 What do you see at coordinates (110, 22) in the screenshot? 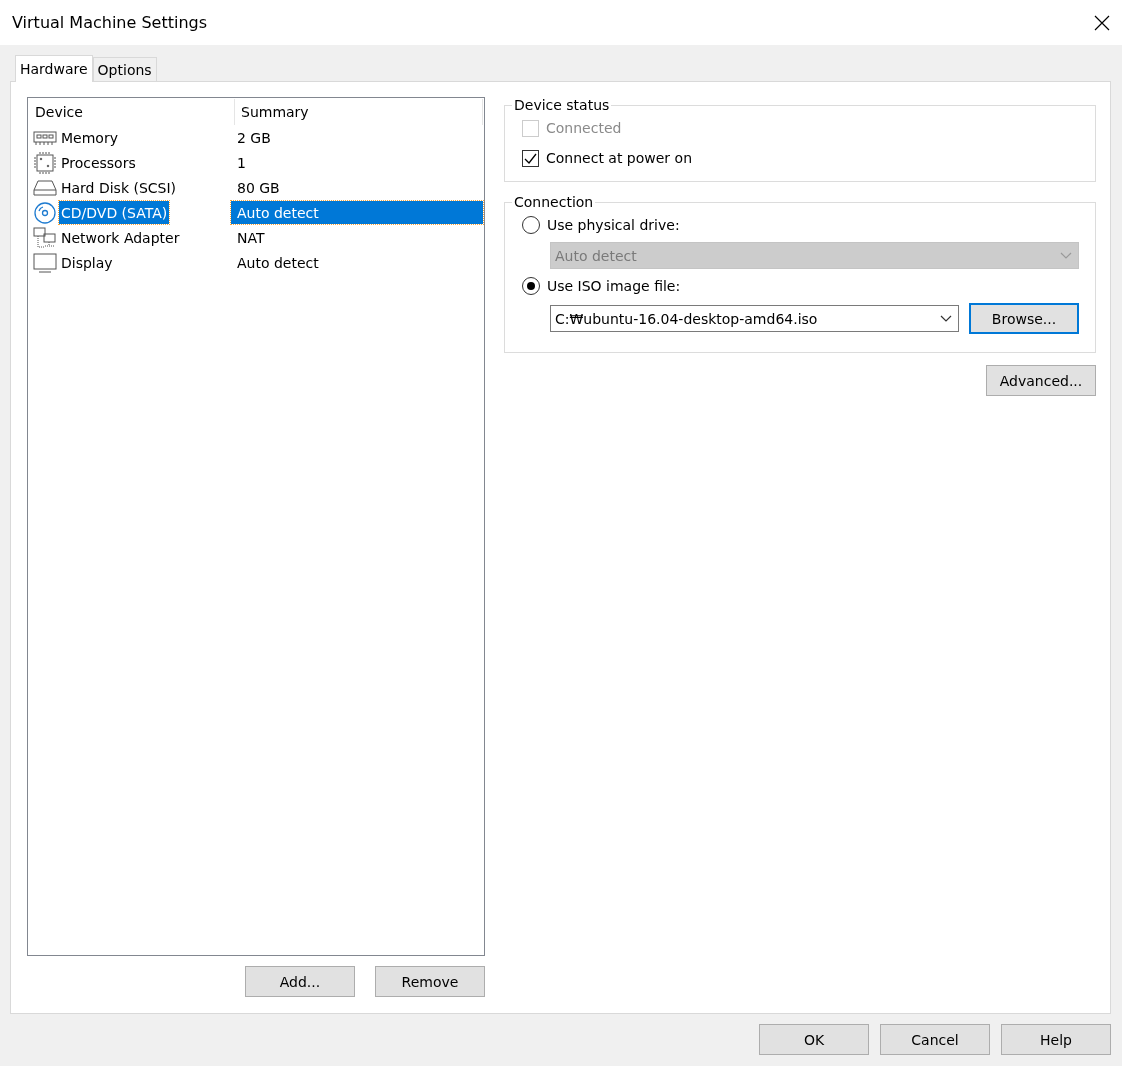
I see `window-title: Virtual Machine Settings` at bounding box center [110, 22].